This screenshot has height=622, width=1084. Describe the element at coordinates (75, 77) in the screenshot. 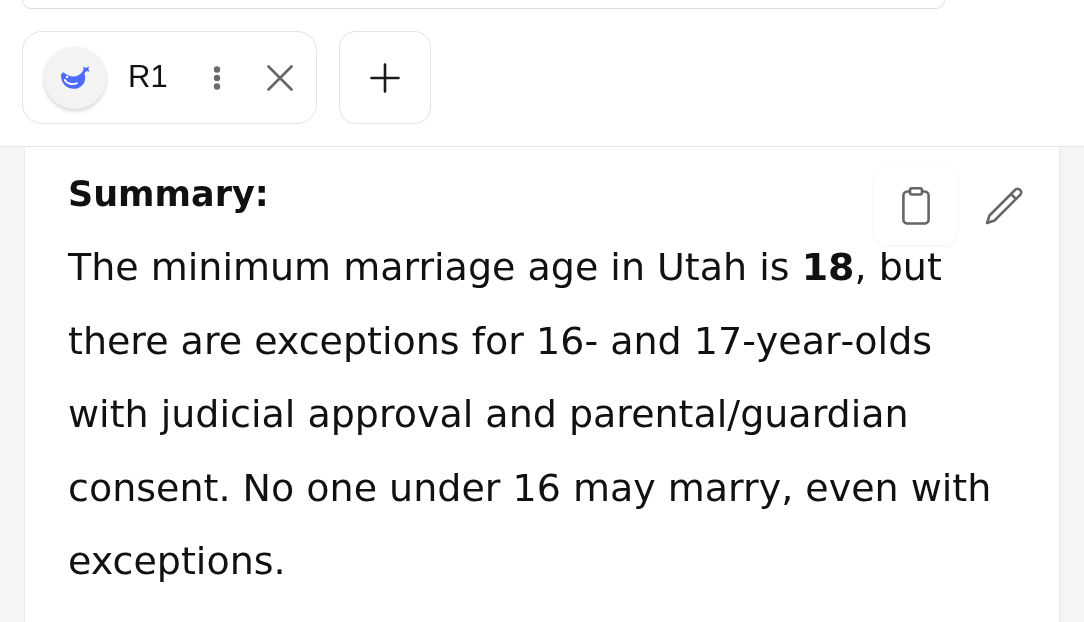

I see `whale-icon` at that location.